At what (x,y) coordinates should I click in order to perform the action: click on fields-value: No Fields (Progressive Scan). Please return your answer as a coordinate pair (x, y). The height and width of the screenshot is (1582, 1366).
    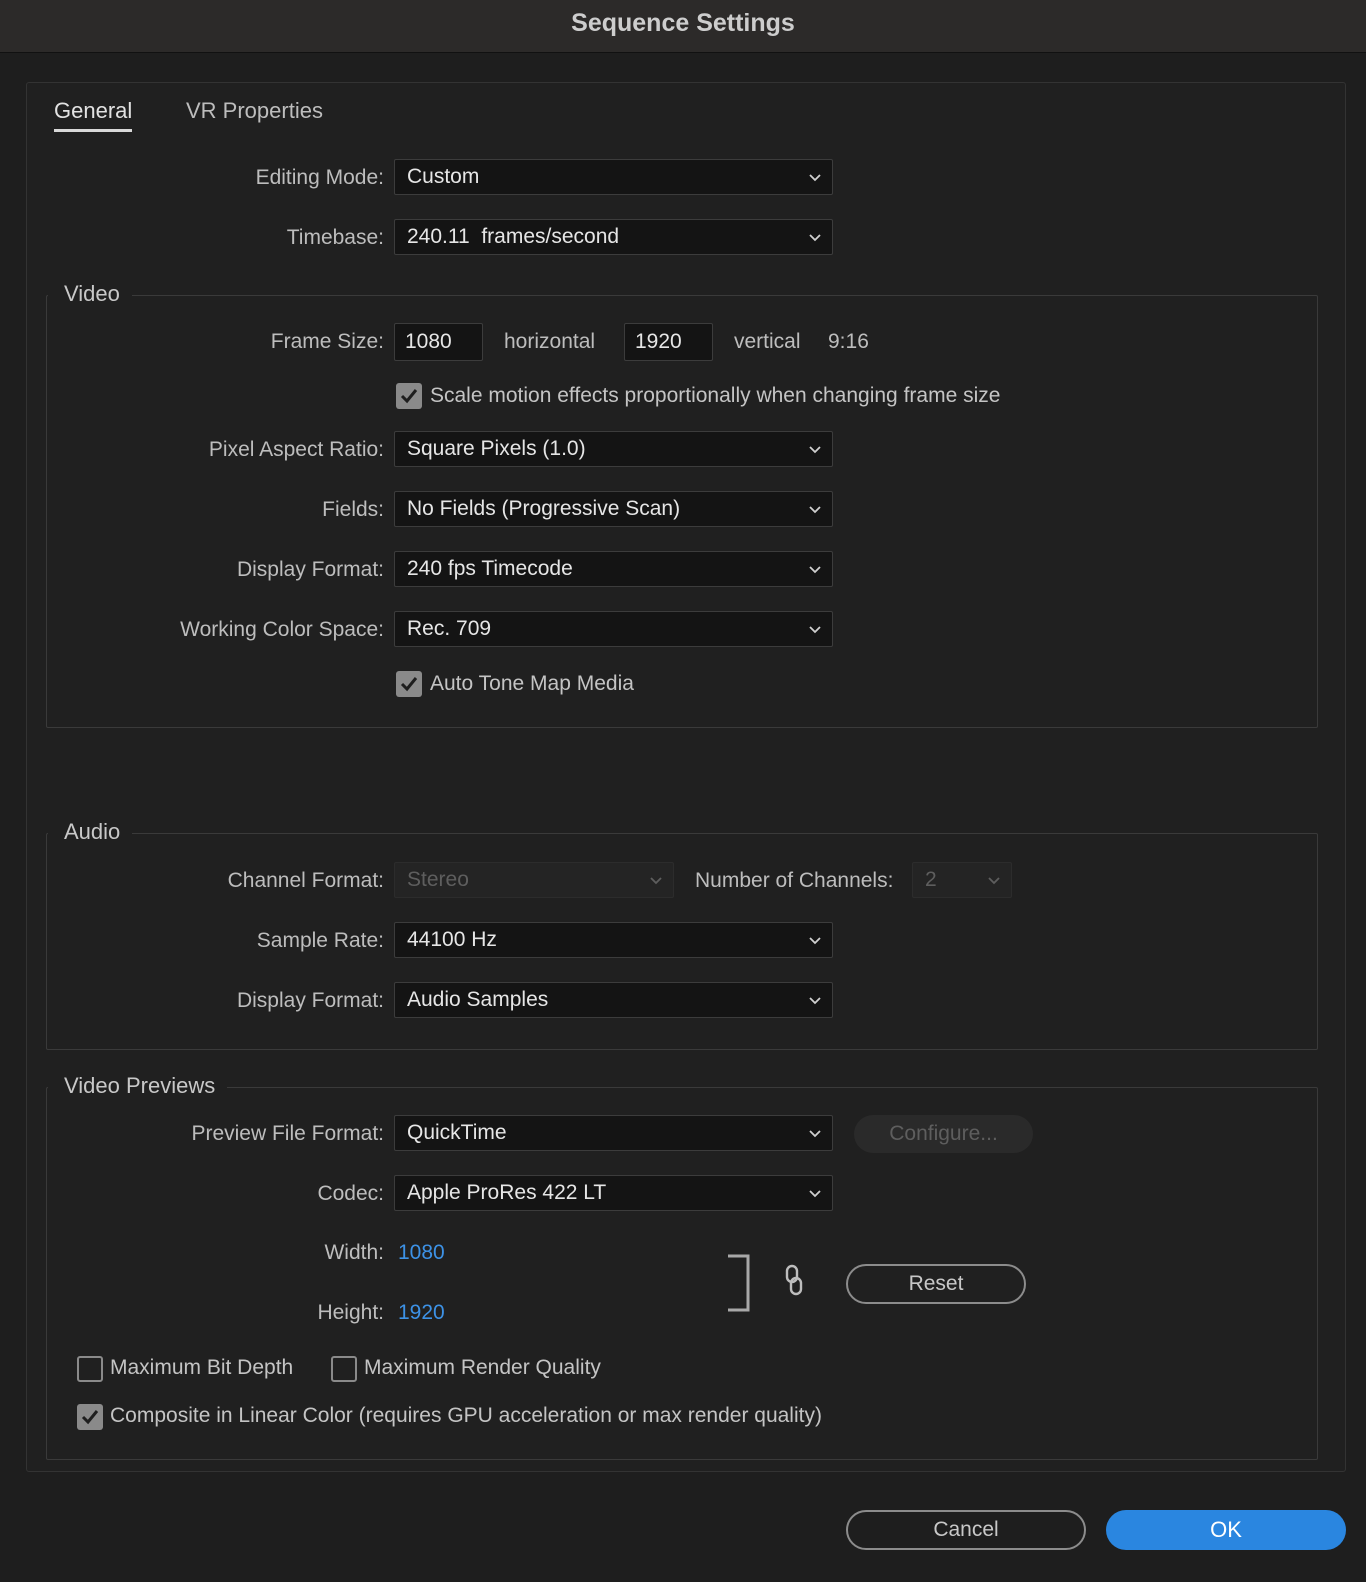
    Looking at the image, I should click on (544, 508).